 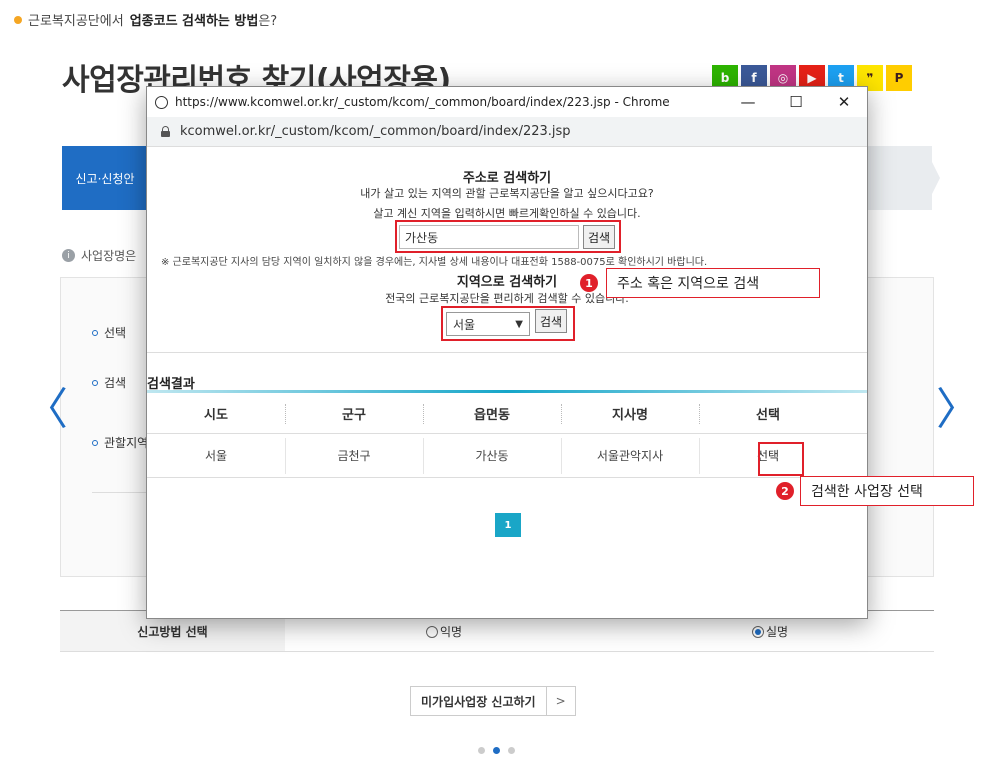 What do you see at coordinates (194, 21) in the screenshot?
I see `question-bold: 업종코드 검색하는 방법` at bounding box center [194, 21].